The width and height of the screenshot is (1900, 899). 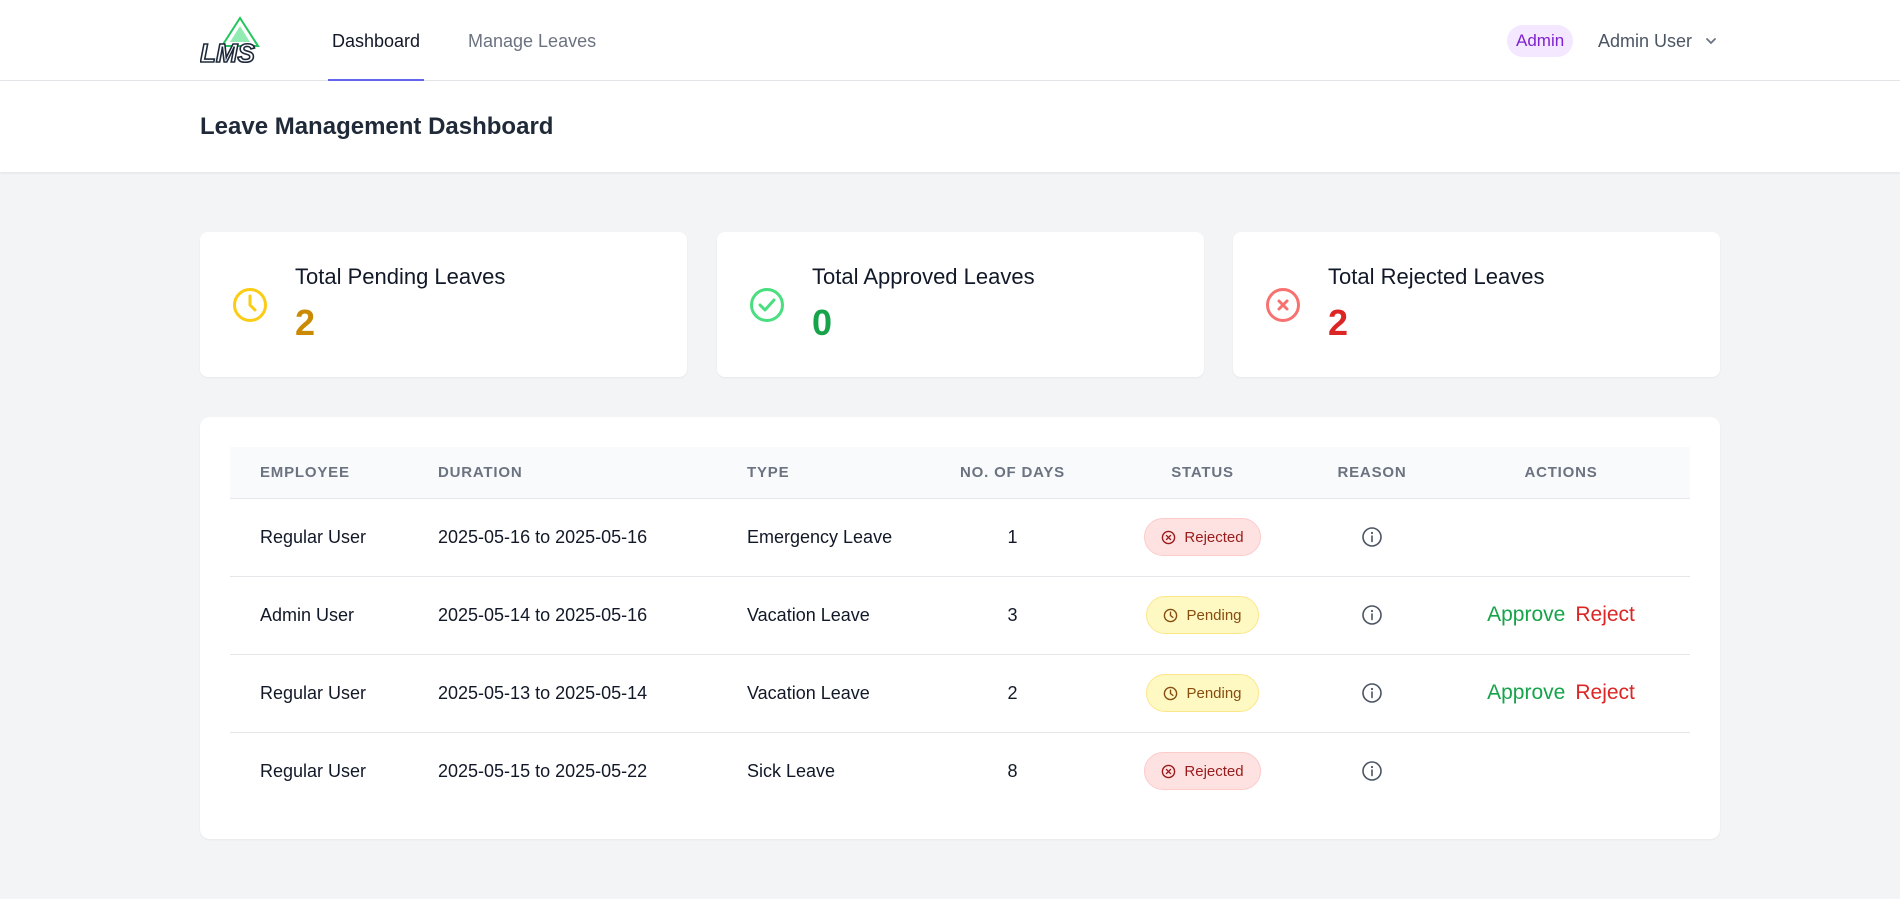 What do you see at coordinates (377, 126) in the screenshot?
I see `page-title: Leave Management Dashboard` at bounding box center [377, 126].